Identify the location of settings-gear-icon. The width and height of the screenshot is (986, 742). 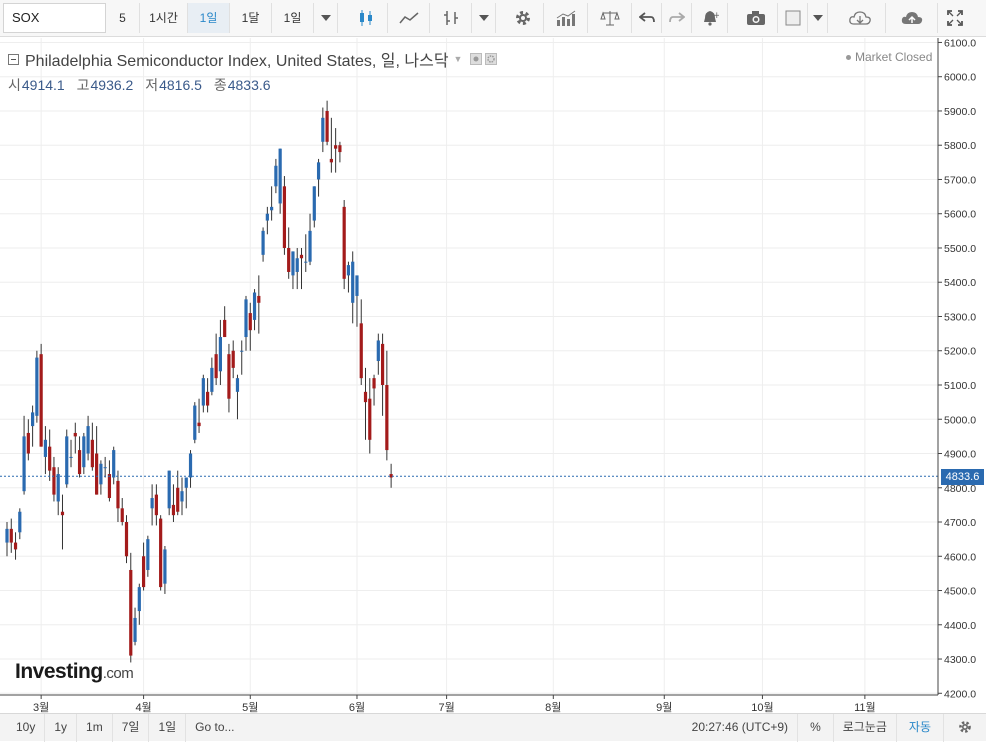
(523, 18).